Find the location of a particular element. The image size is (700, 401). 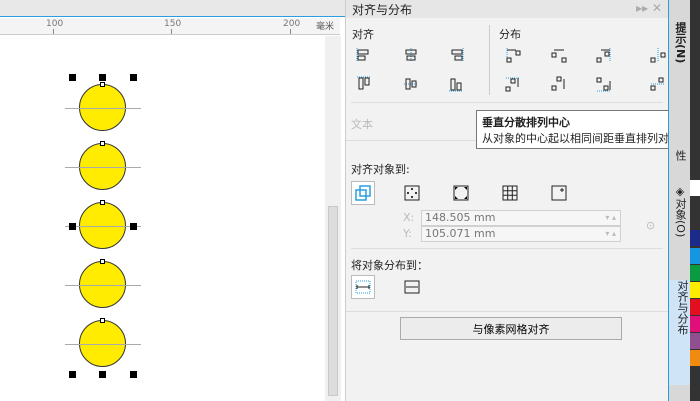

vertical-scrollbar is located at coordinates (333, 218).